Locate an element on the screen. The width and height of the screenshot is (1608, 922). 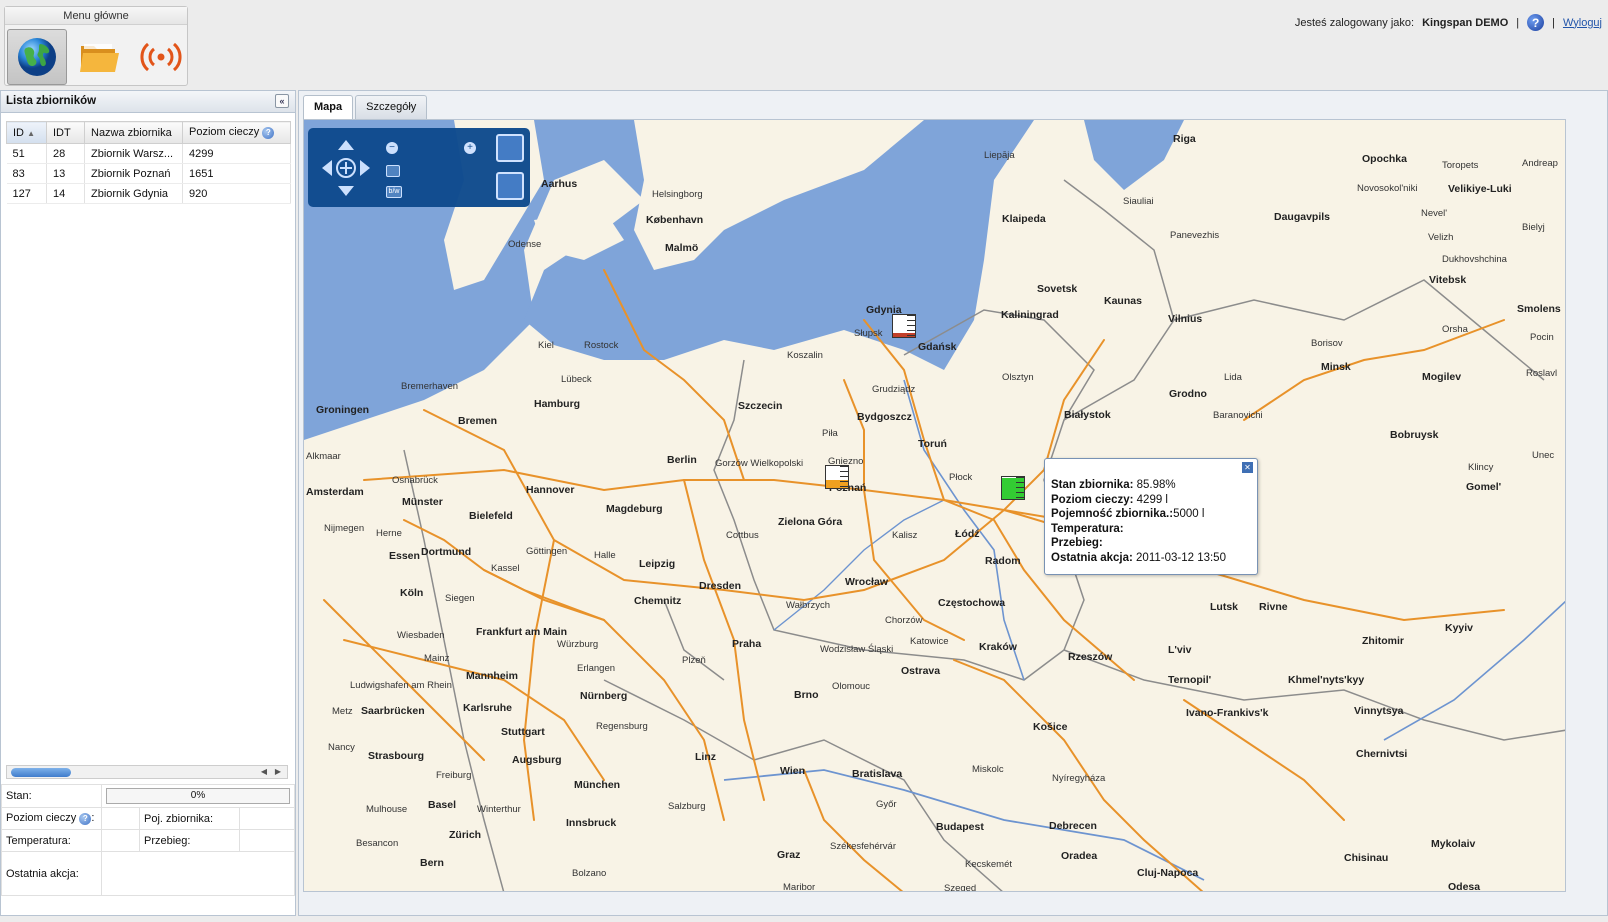
town-label-wiesbaden: Wiesbaden is located at coordinates (421, 635).